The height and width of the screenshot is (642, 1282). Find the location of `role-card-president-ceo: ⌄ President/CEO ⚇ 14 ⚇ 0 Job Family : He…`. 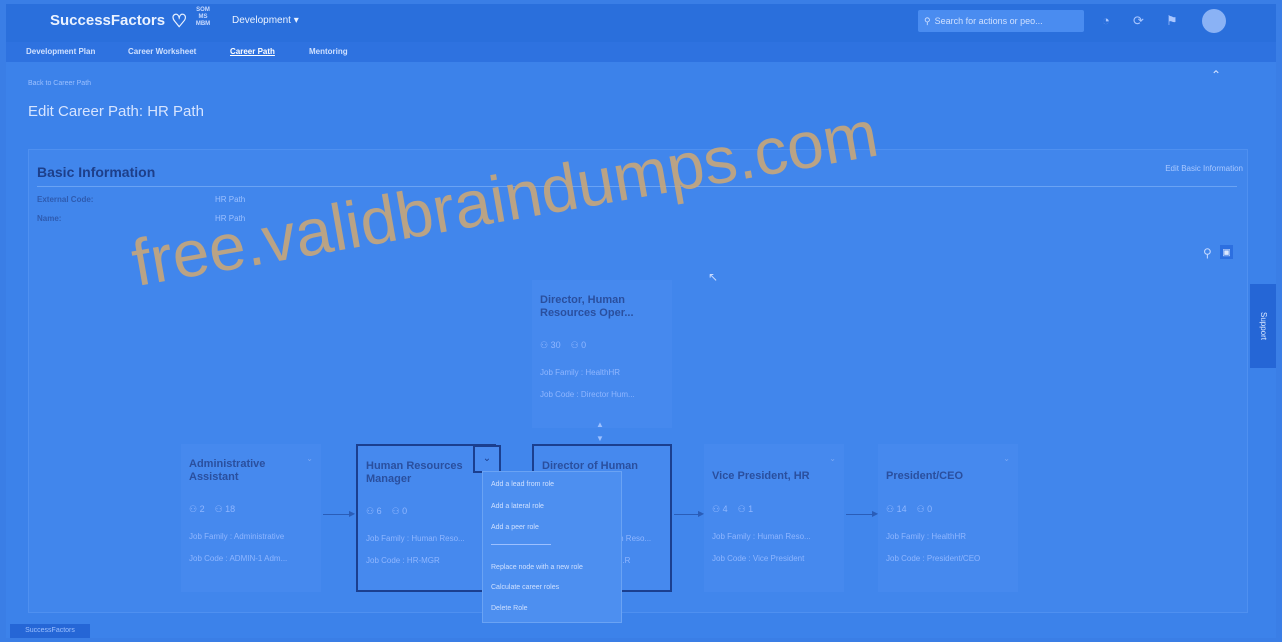

role-card-president-ceo: ⌄ President/CEO ⚇ 14 ⚇ 0 Job Family : He… is located at coordinates (948, 518).